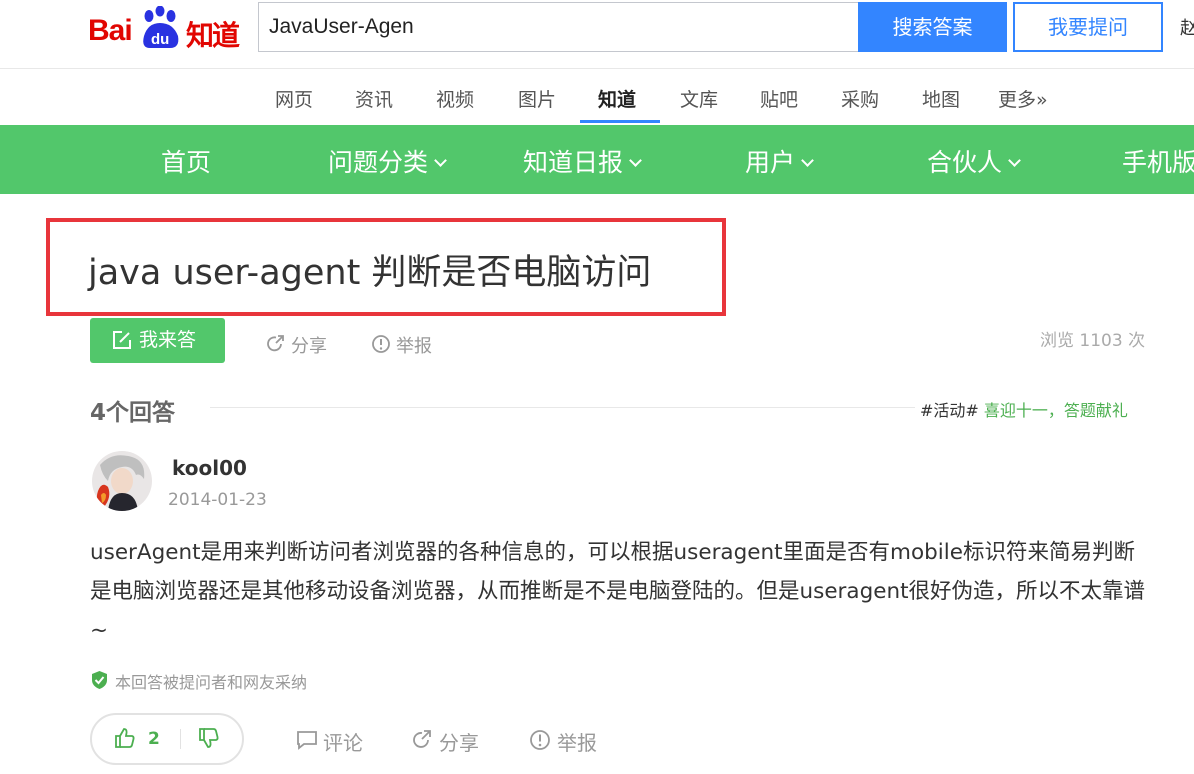 This screenshot has height=774, width=1194. I want to click on adopted-label: 本回答被提问者和网友采纳, so click(211, 682).